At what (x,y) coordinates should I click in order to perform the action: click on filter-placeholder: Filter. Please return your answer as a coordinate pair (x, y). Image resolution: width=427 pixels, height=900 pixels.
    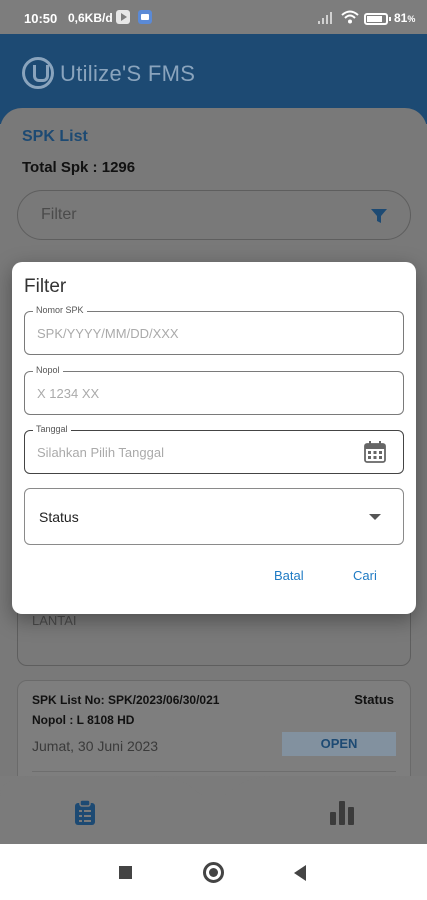
    Looking at the image, I should click on (59, 214).